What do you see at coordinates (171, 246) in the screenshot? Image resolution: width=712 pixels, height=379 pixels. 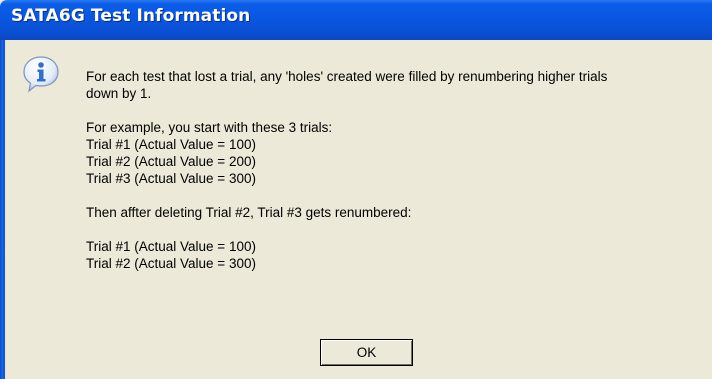 I see `trial-after-1: Trial #1 (Actual Value = 100)` at bounding box center [171, 246].